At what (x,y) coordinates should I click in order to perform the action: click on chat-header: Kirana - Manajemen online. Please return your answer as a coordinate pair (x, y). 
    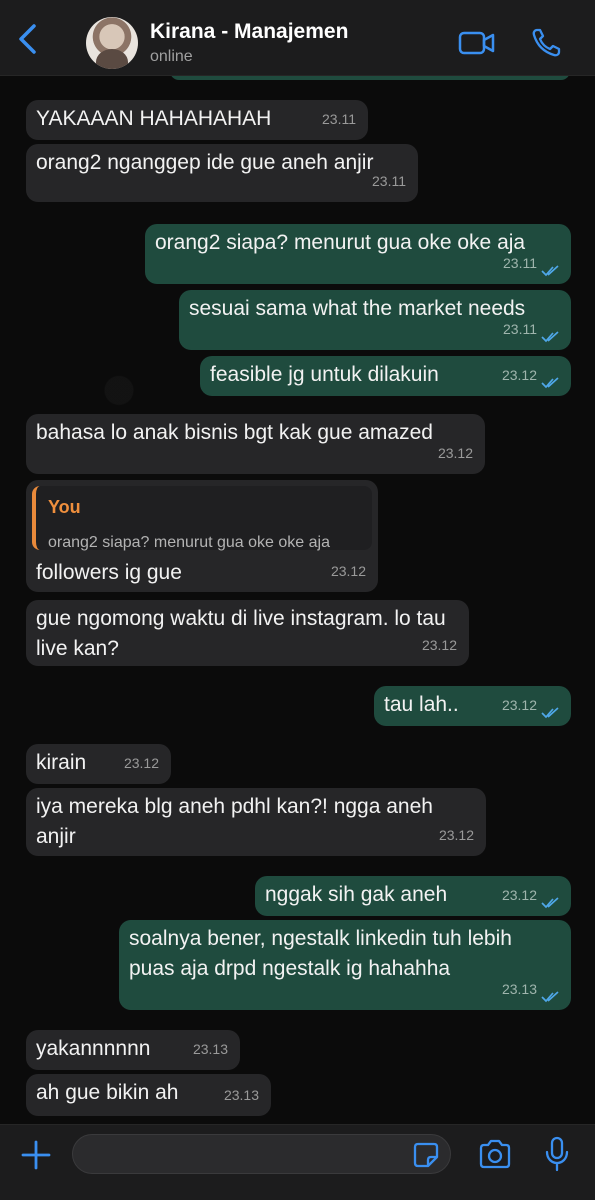
    Looking at the image, I should click on (297, 38).